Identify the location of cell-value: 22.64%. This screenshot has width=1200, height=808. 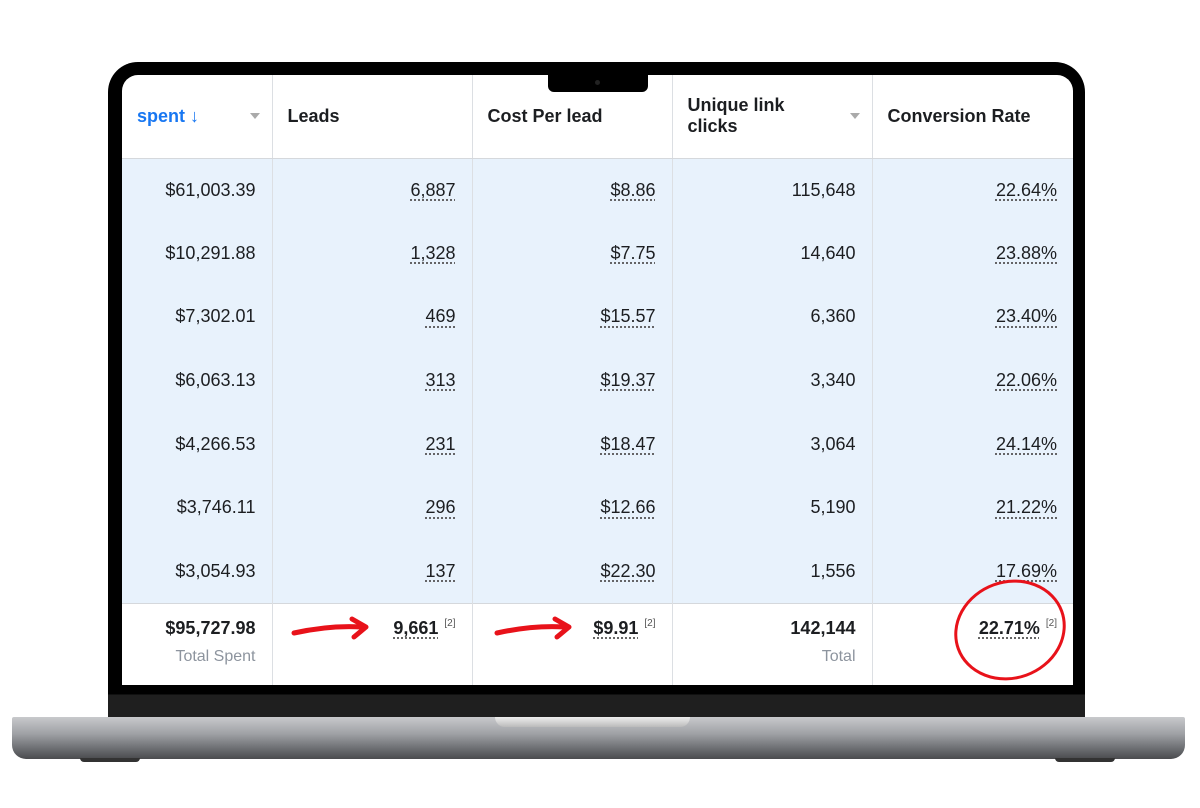
(1026, 190).